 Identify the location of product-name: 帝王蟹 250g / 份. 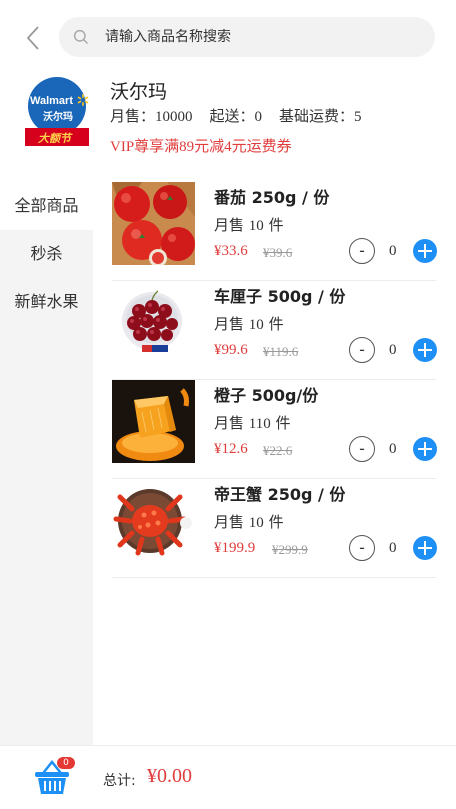
(280, 494).